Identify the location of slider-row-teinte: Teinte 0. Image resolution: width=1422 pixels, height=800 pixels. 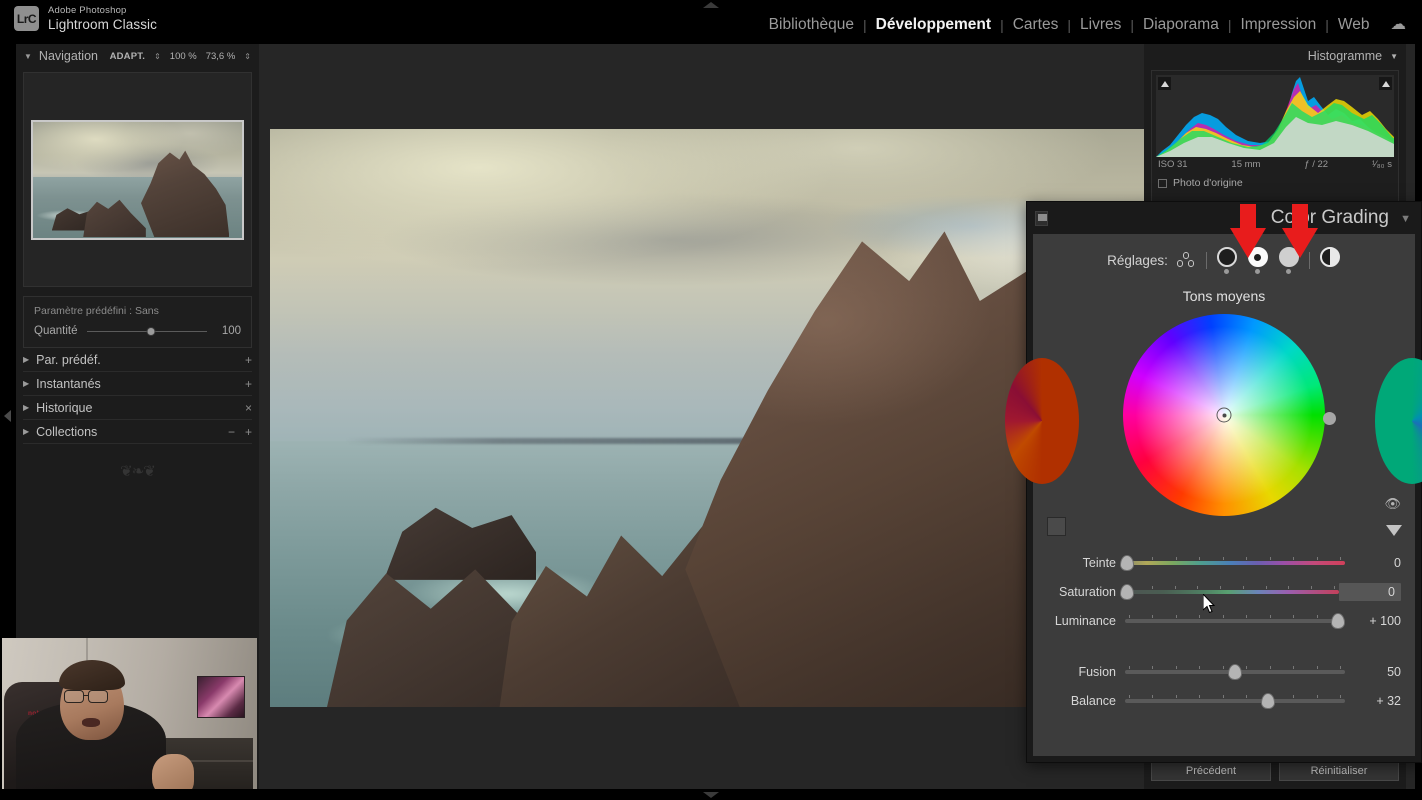
(1224, 562).